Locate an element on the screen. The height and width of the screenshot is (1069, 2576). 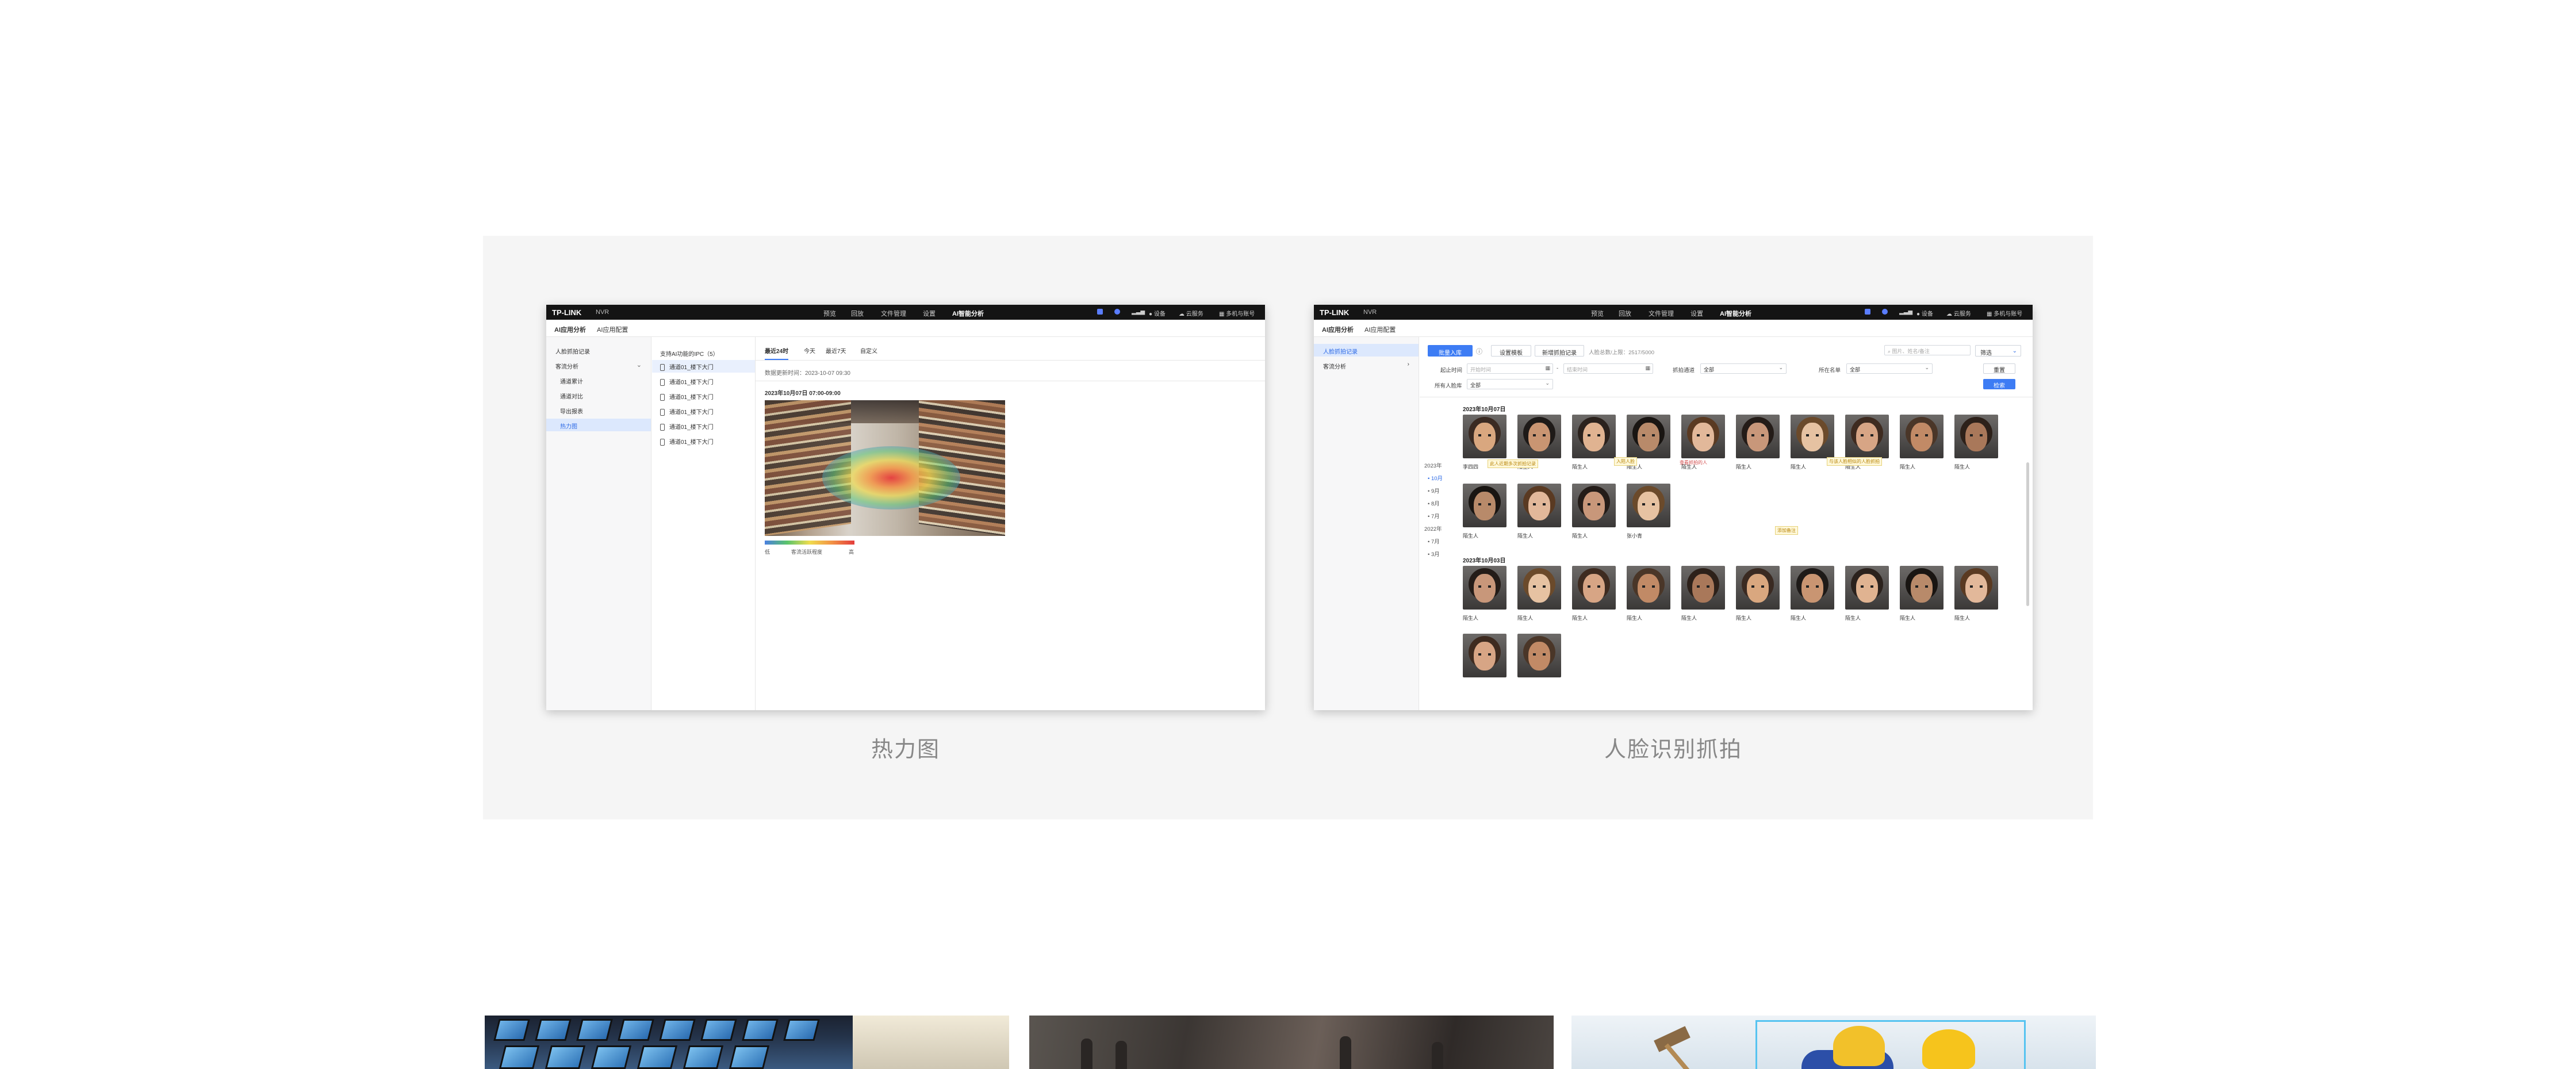
scrollbar is located at coordinates (2027, 534).